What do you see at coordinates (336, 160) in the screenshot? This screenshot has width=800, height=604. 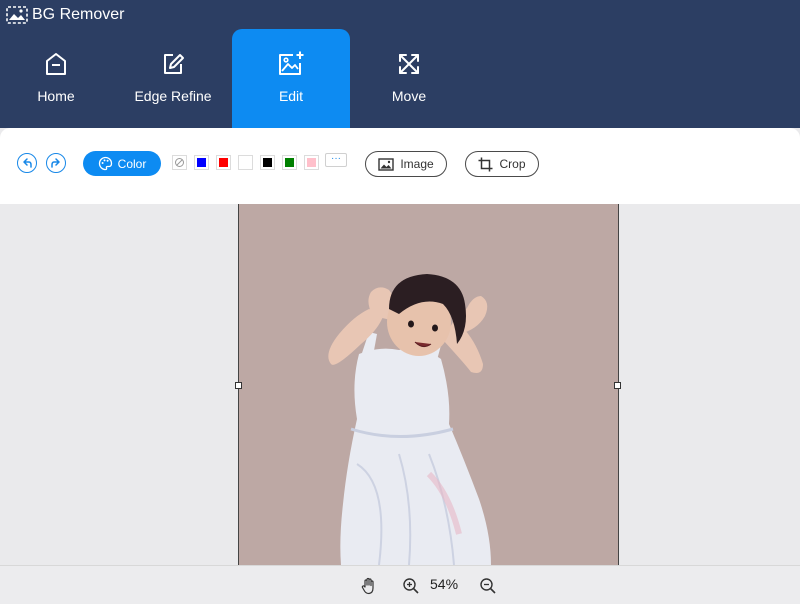 I see `more-colors-button: ···` at bounding box center [336, 160].